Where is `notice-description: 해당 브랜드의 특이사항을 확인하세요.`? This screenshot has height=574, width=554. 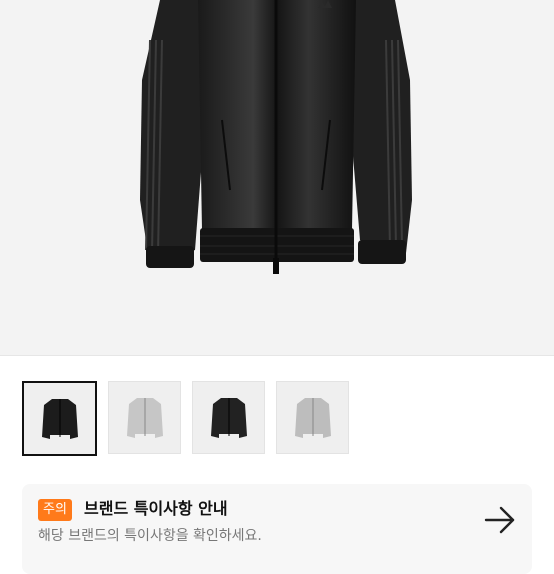
notice-description: 해당 브랜드의 특이사항을 확인하세요. is located at coordinates (150, 536).